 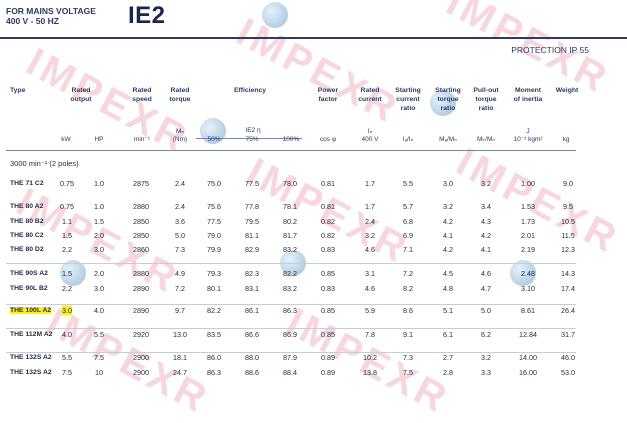 I want to click on cell-ia: 6.8, so click(x=408, y=221).